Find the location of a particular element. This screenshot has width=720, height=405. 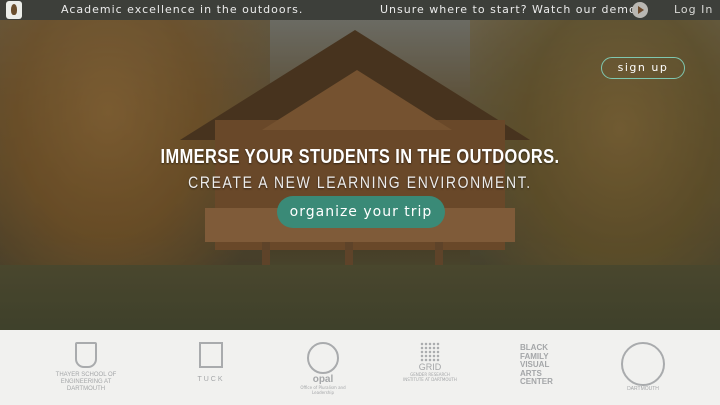

tree-logo-icon is located at coordinates (14, 10).